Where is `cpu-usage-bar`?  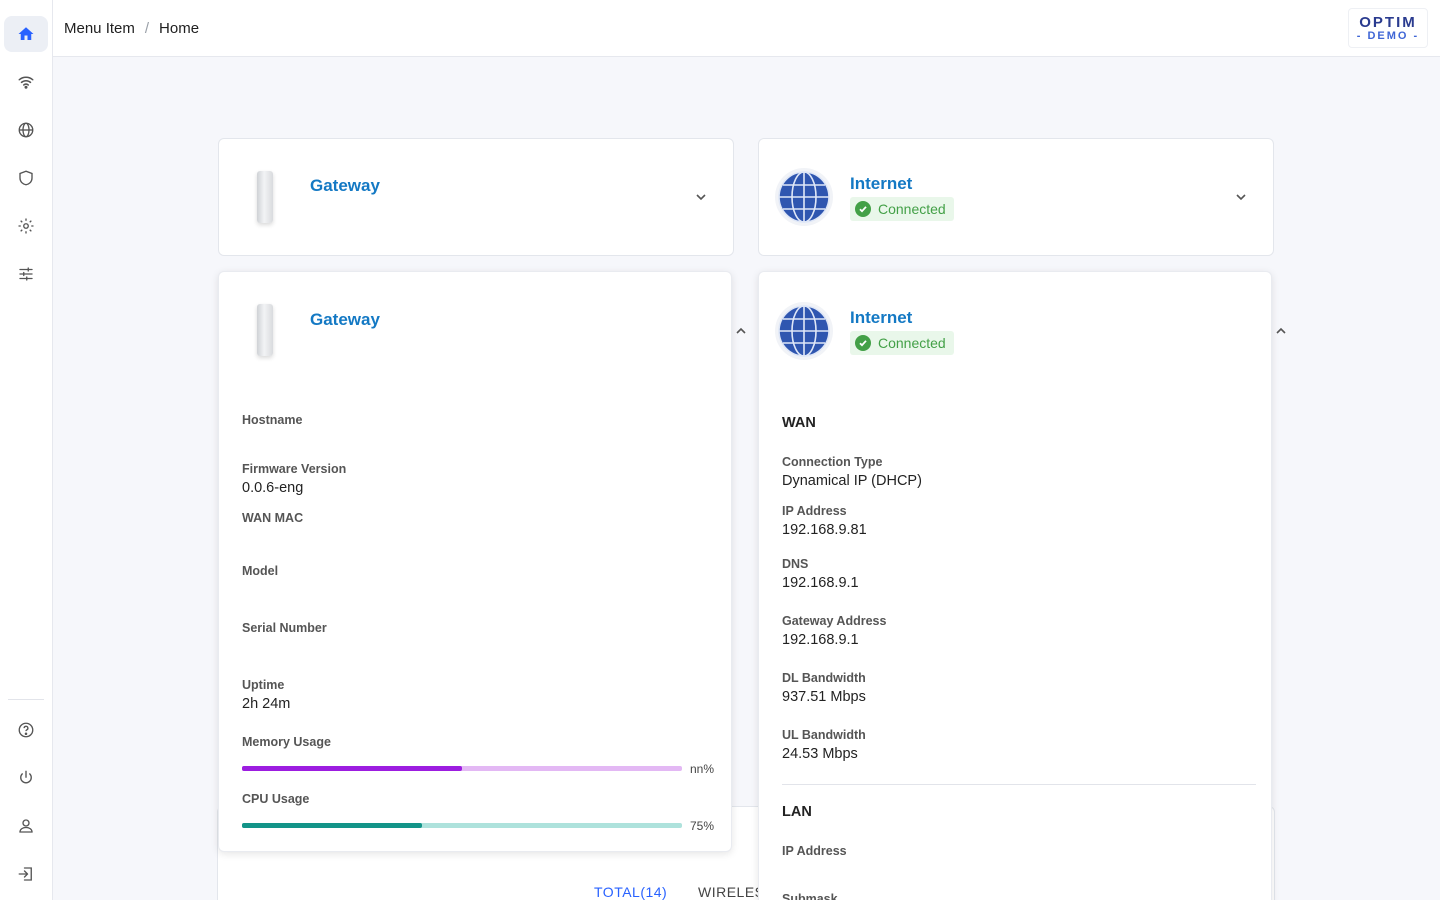
cpu-usage-bar is located at coordinates (462, 825).